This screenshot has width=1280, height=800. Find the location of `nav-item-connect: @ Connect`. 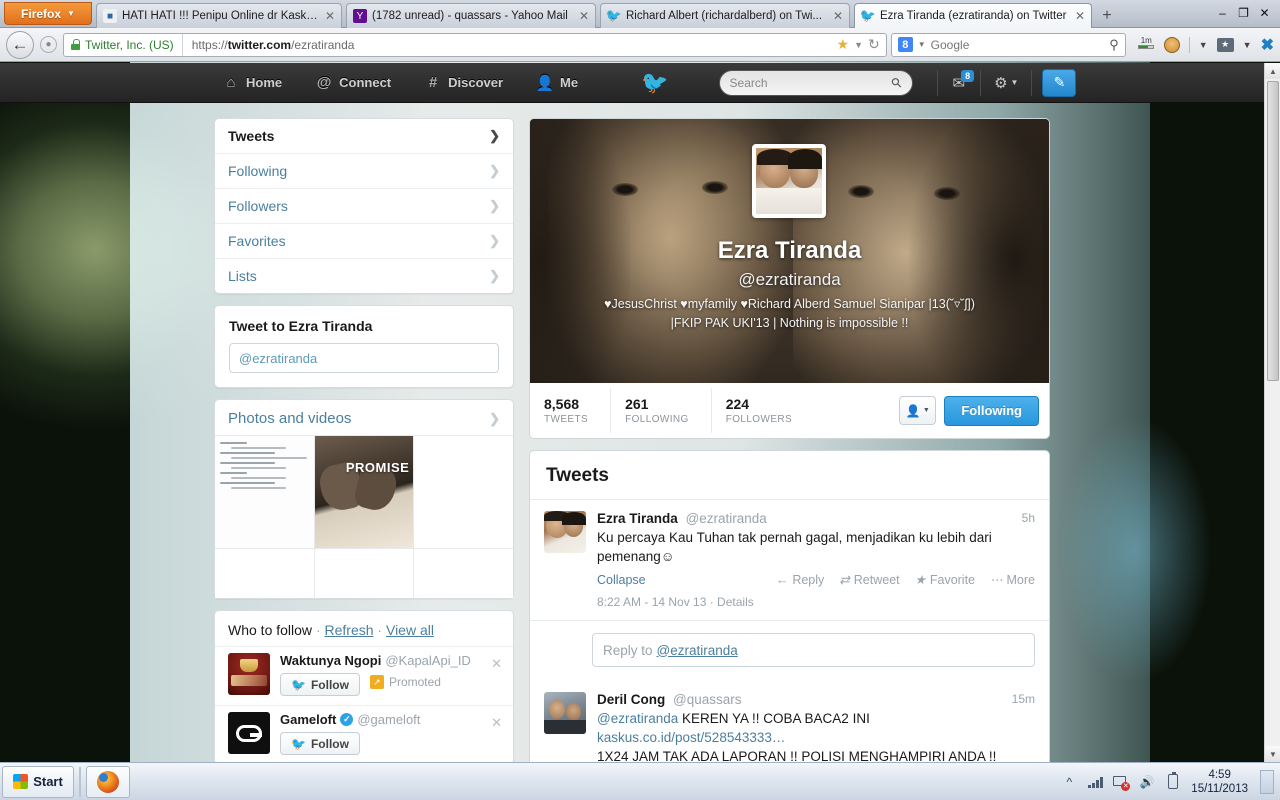

nav-item-connect: @ Connect is located at coordinates (353, 83).